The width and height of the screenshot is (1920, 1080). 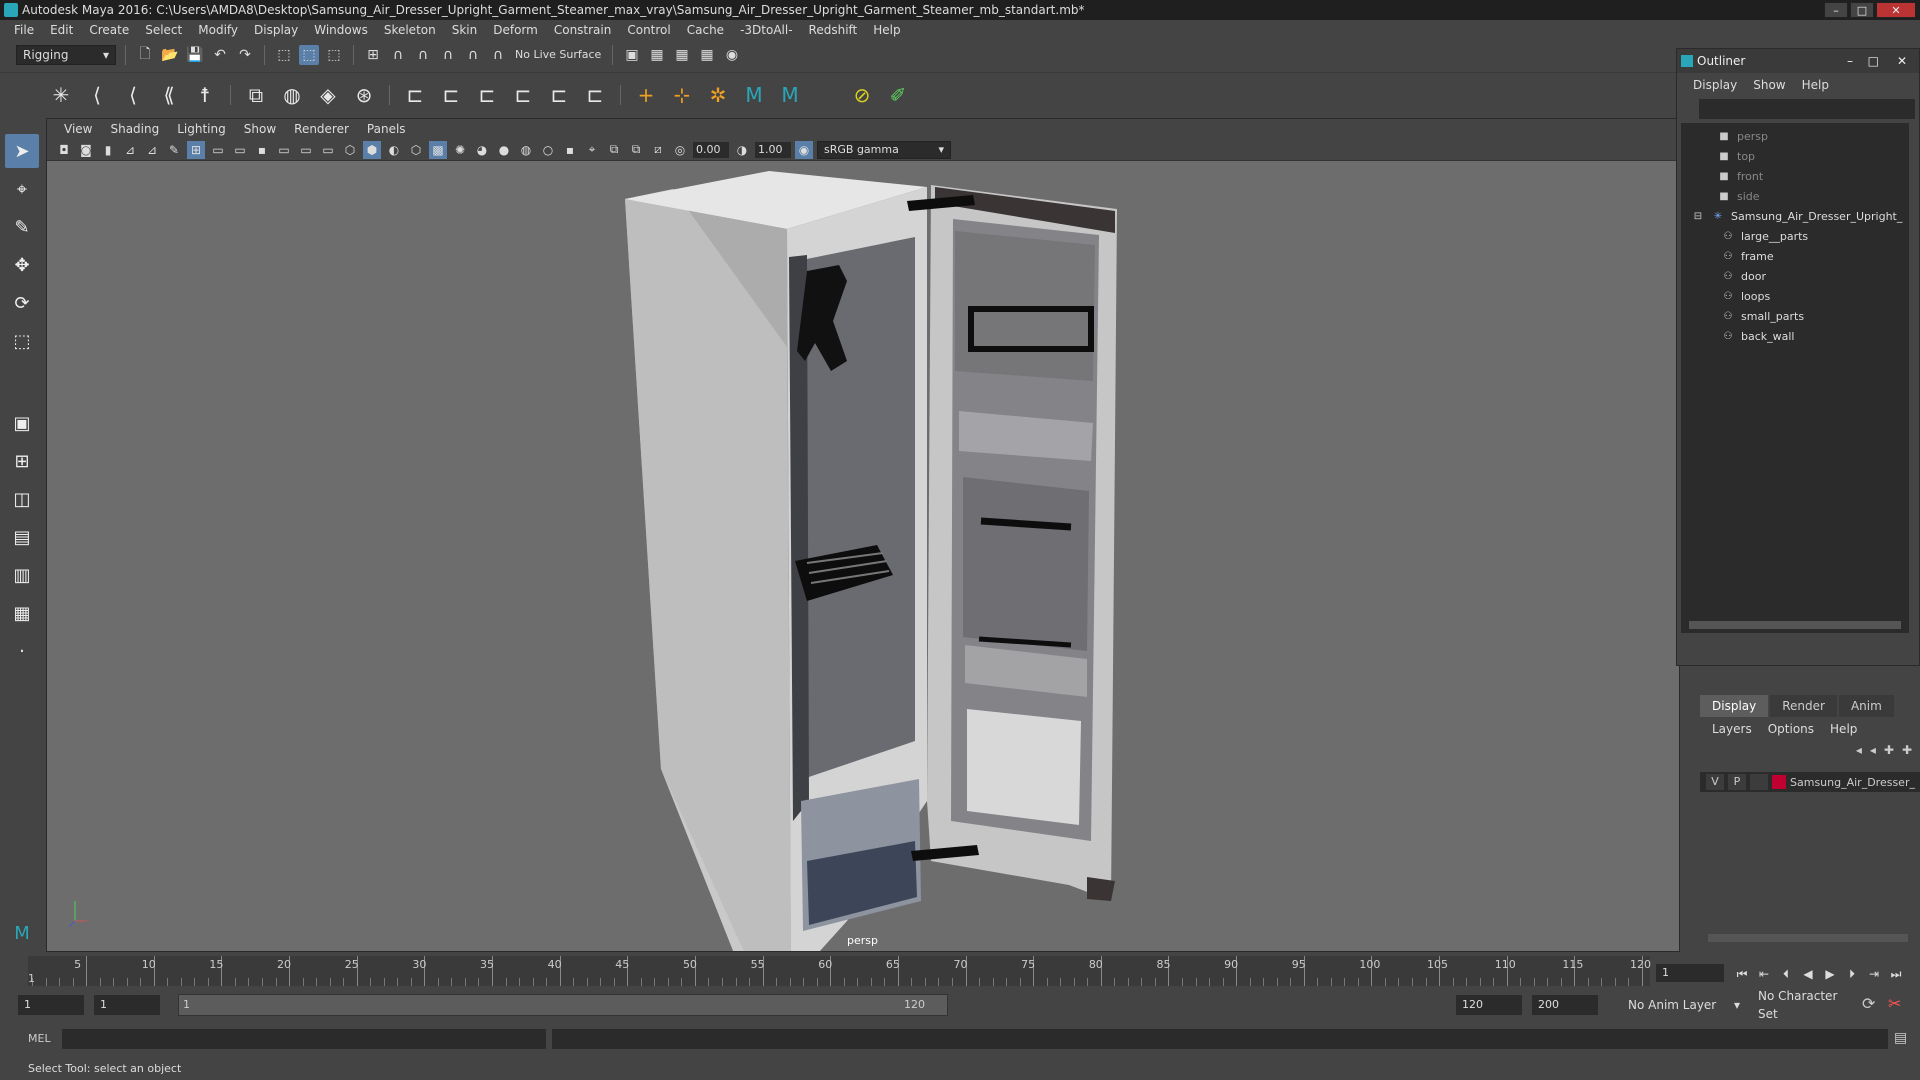 What do you see at coordinates (1791, 729) in the screenshot?
I see `layer-menu-options: Options` at bounding box center [1791, 729].